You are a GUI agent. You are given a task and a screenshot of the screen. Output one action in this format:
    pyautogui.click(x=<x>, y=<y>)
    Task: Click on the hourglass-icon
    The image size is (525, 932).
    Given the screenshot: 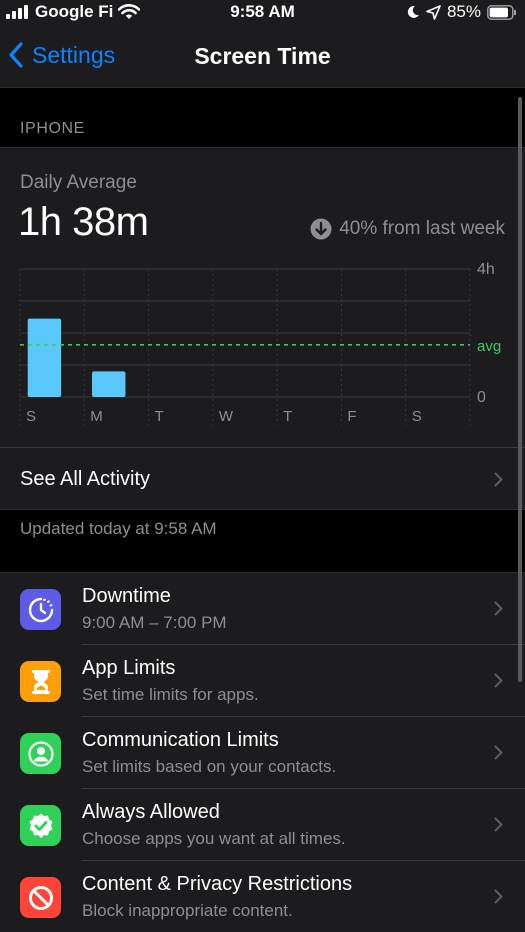 What is the action you would take?
    pyautogui.click(x=40, y=681)
    